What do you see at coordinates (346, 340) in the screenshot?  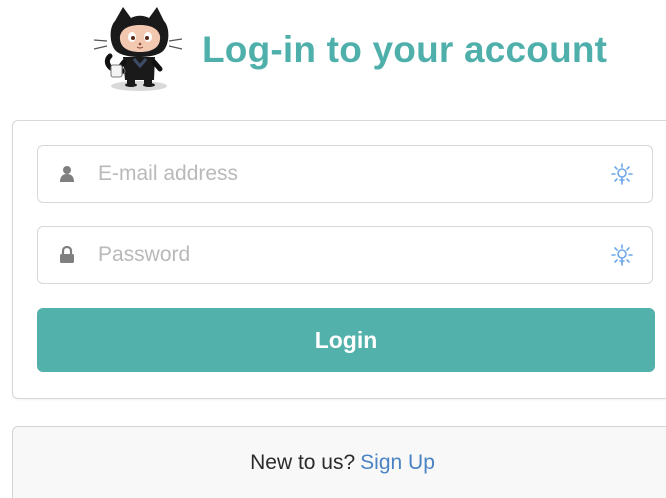 I see `login-button: Login` at bounding box center [346, 340].